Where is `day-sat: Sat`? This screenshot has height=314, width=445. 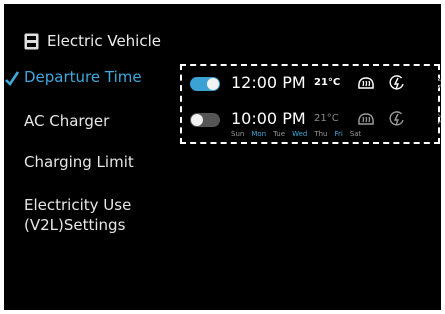
day-sat: Sat is located at coordinates (355, 134).